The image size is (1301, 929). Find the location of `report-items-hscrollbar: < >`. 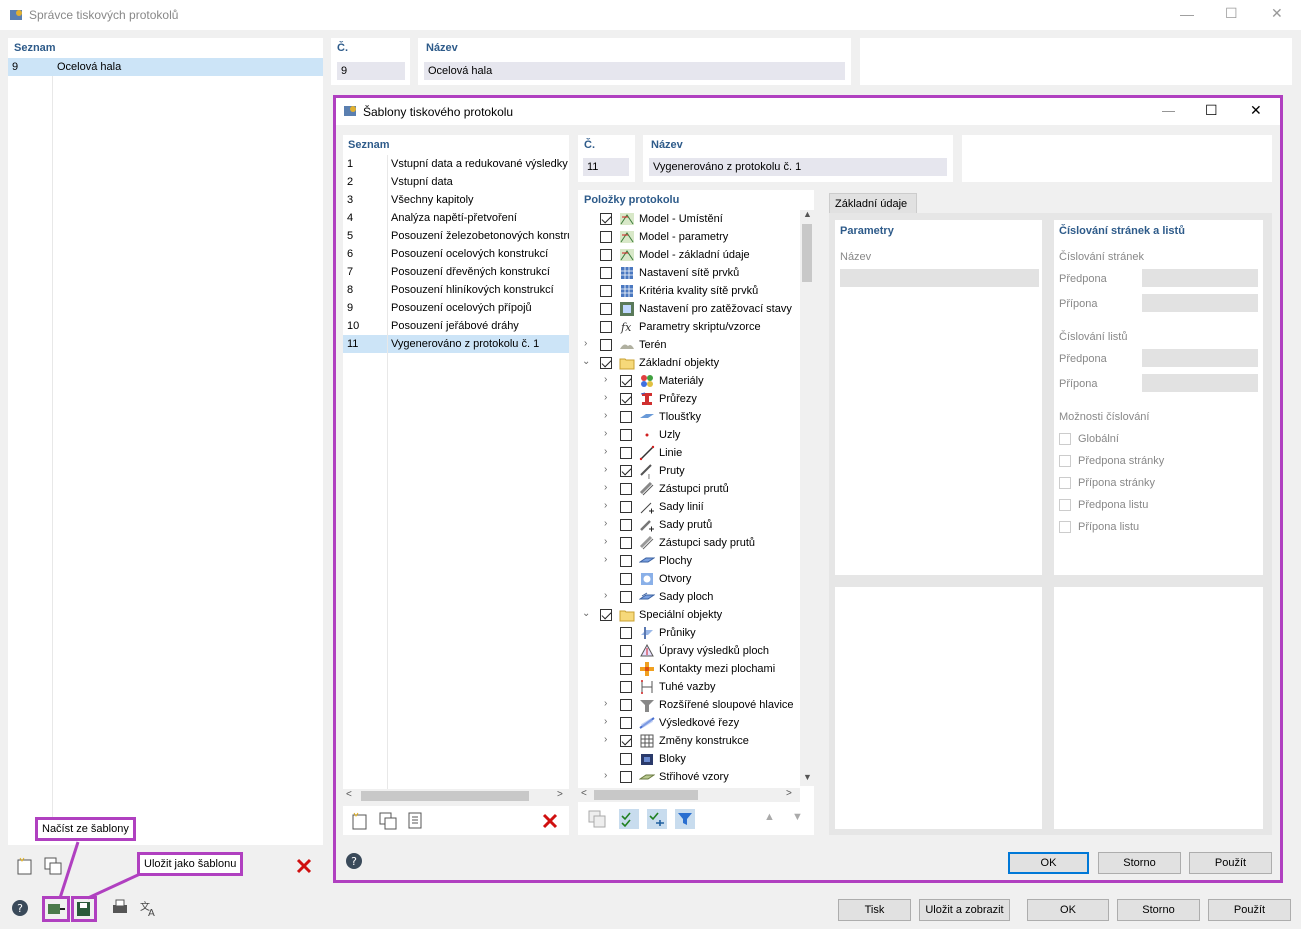

report-items-hscrollbar: < > is located at coordinates (689, 795).